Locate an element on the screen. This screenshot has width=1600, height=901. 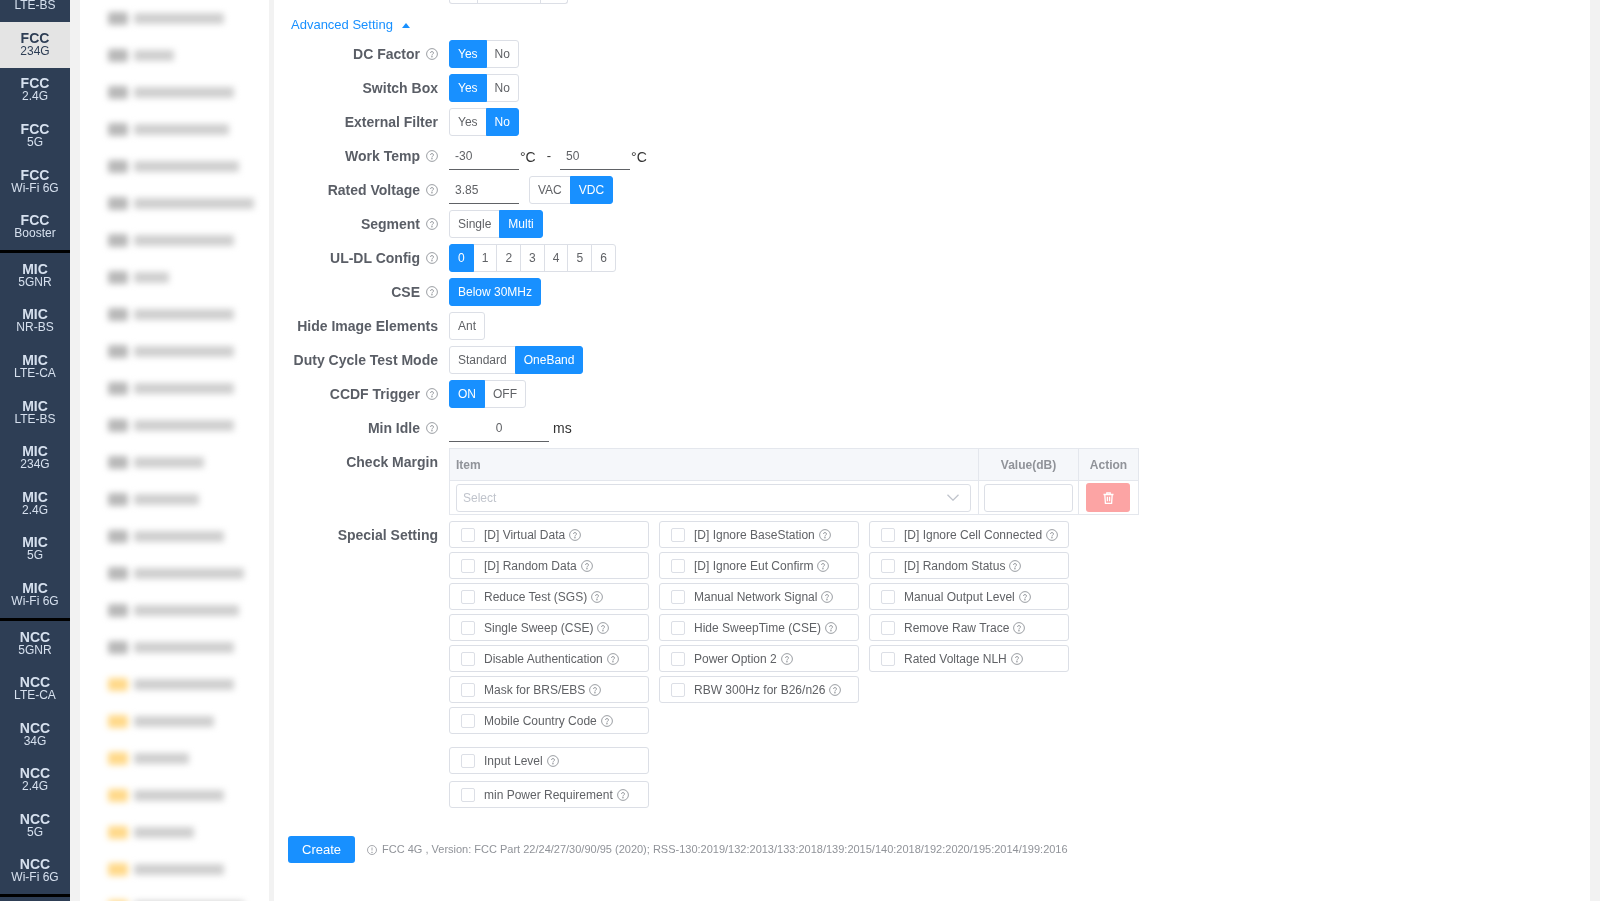
checkbox-option: Rated Voltage NLH is located at coordinates (969, 658).